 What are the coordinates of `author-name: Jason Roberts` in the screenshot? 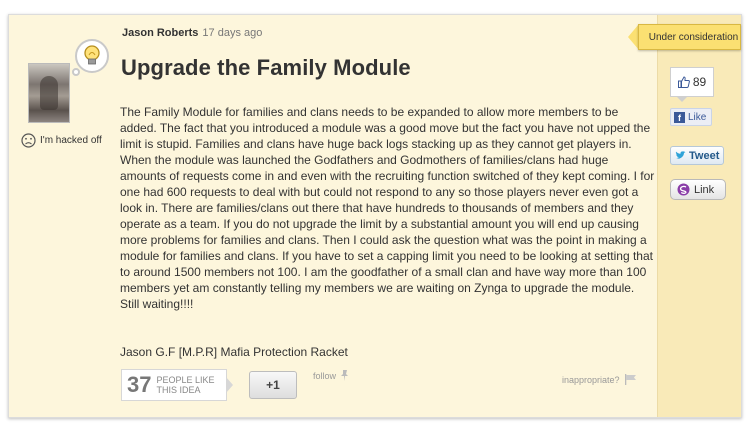 It's located at (160, 33).